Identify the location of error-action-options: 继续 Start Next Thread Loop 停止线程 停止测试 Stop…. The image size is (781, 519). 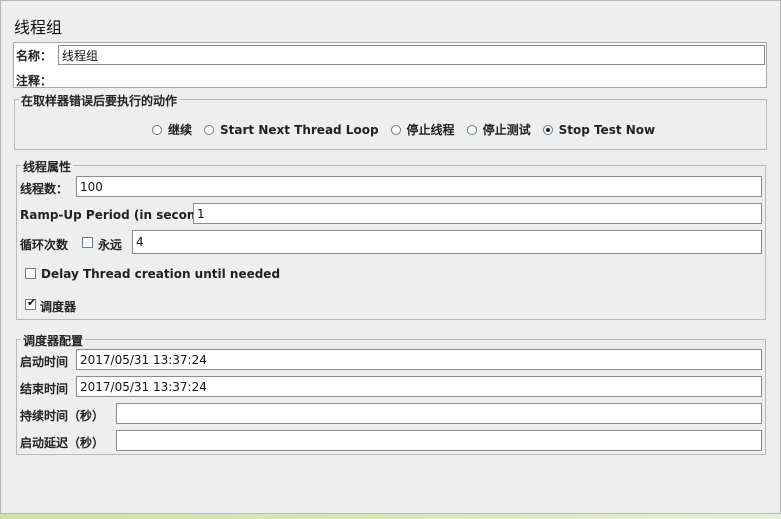
(409, 129).